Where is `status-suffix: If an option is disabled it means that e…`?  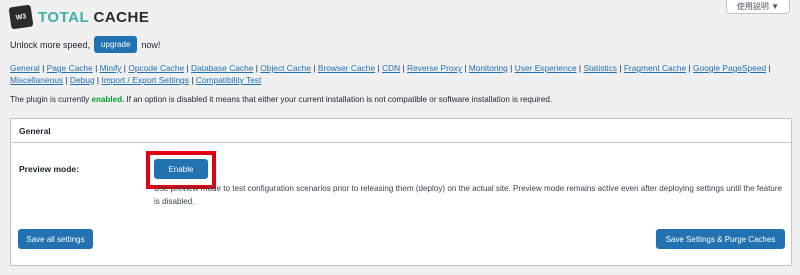
status-suffix: If an option is disabled it means that e… is located at coordinates (339, 99).